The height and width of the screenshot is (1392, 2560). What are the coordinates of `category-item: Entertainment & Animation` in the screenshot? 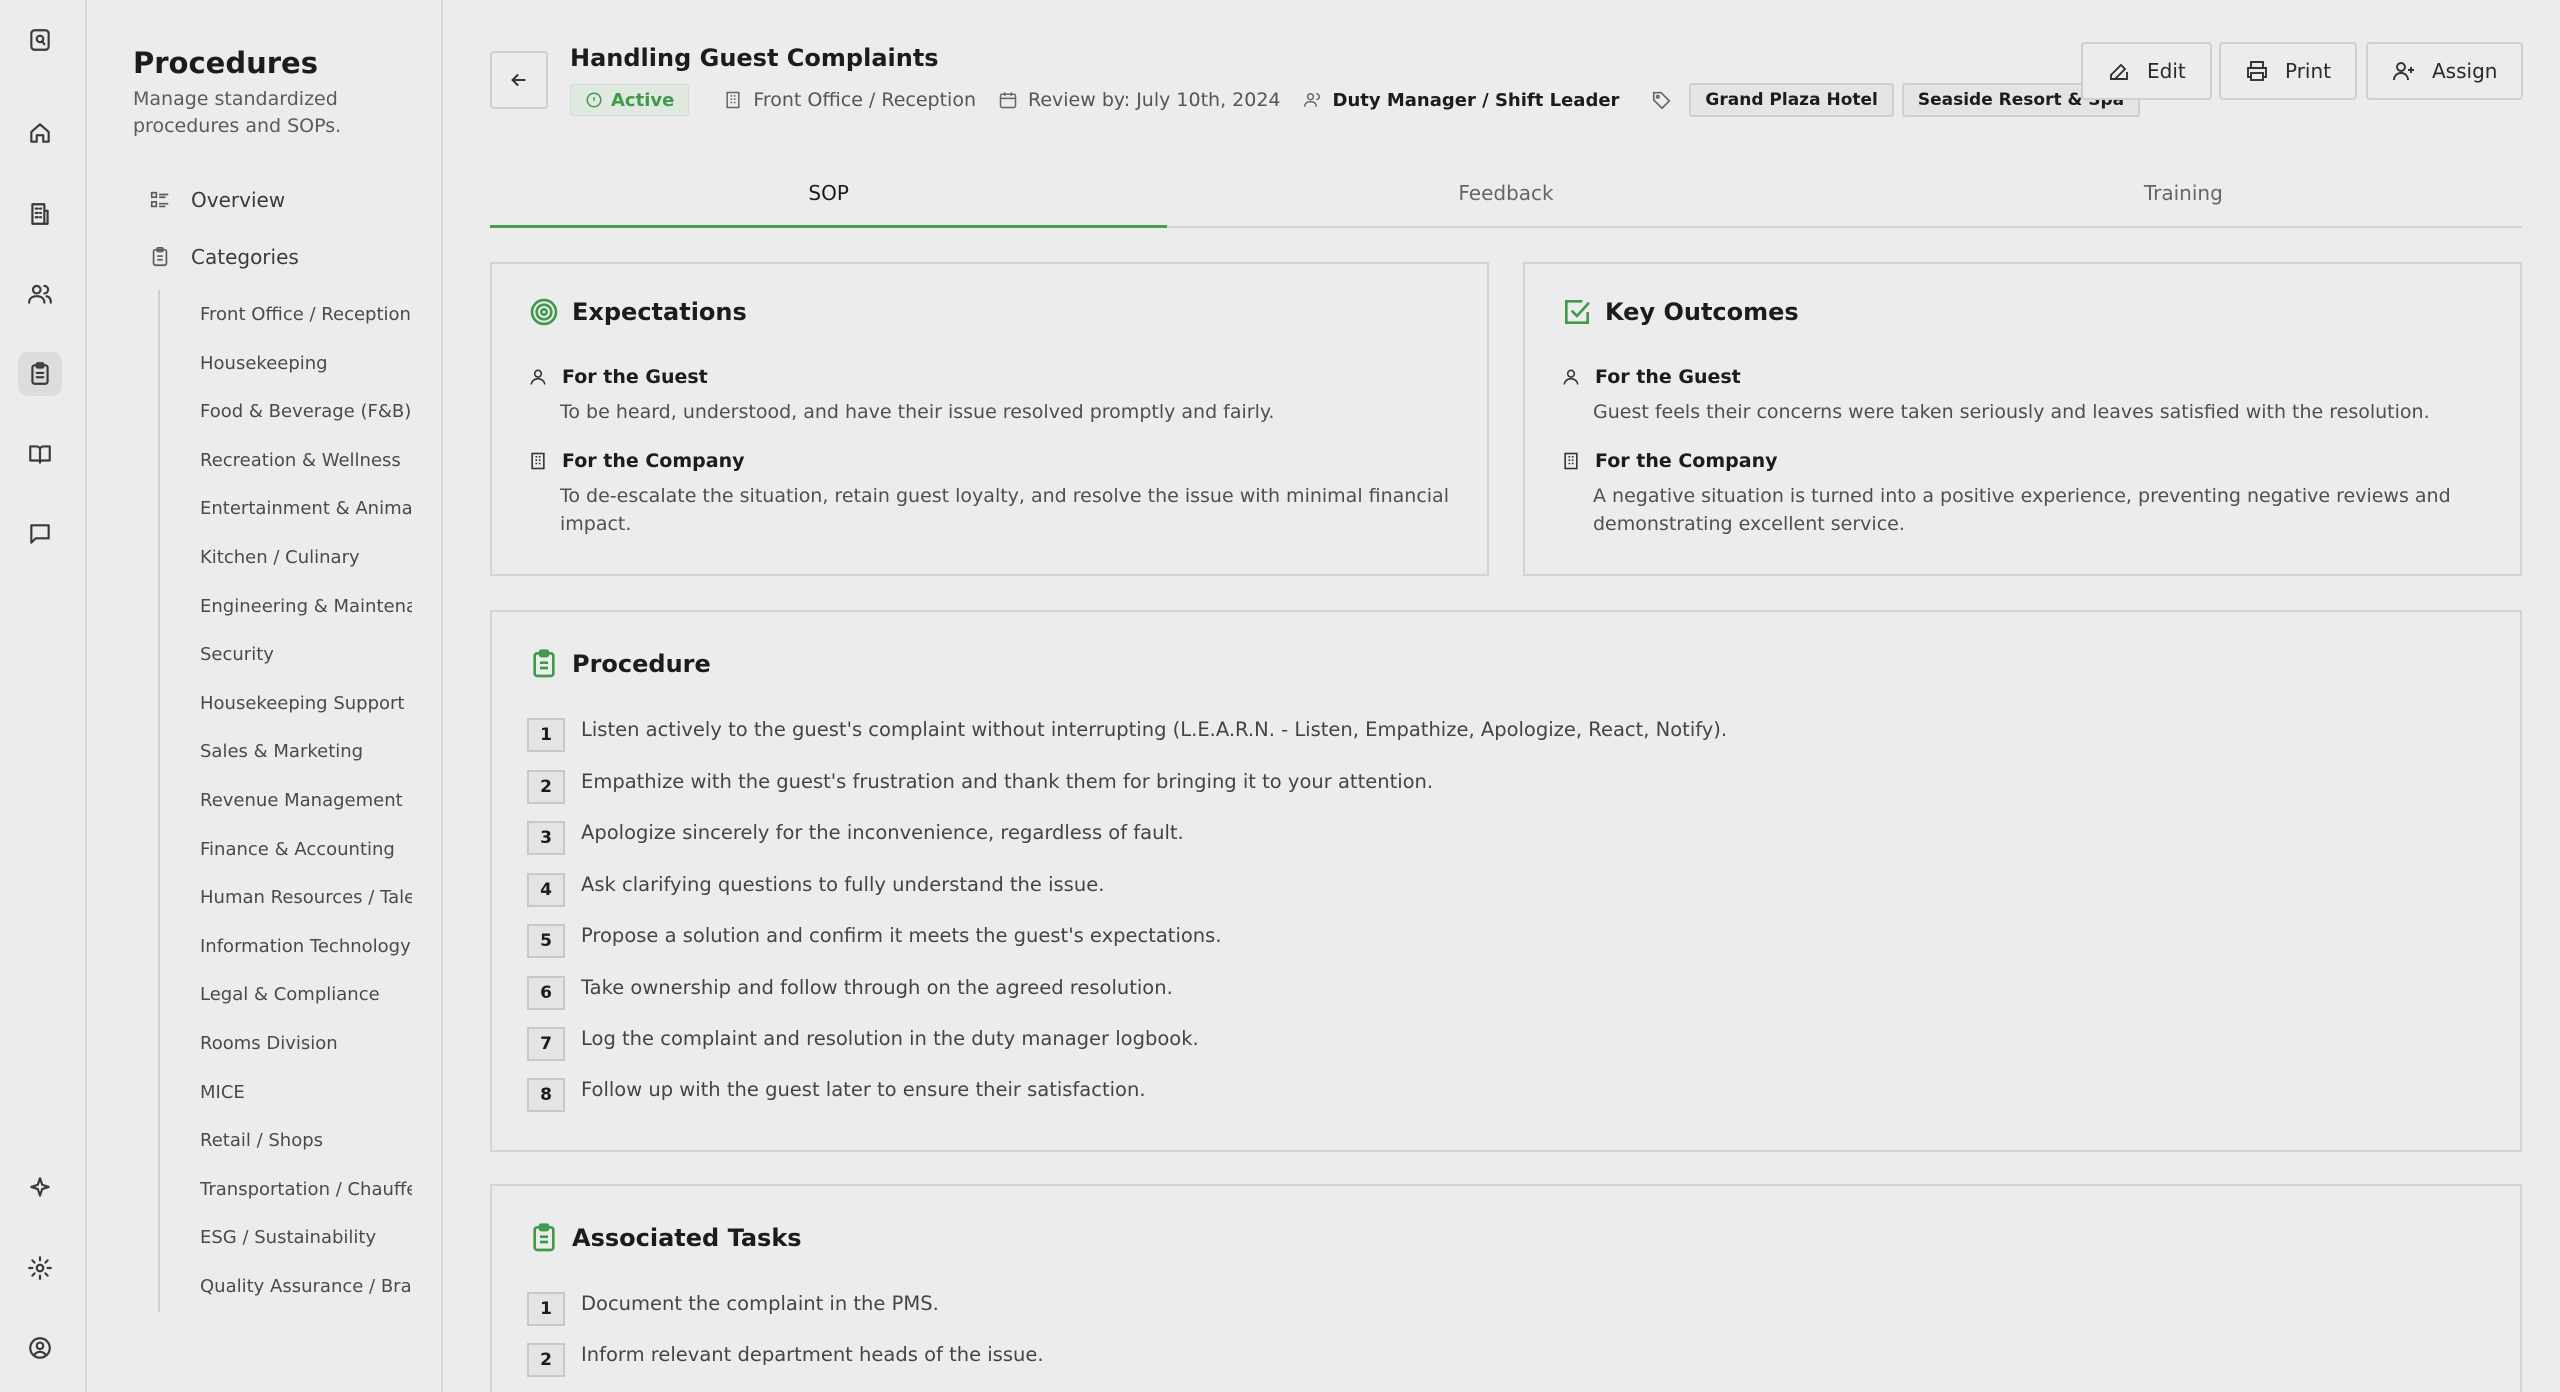 It's located at (306, 513).